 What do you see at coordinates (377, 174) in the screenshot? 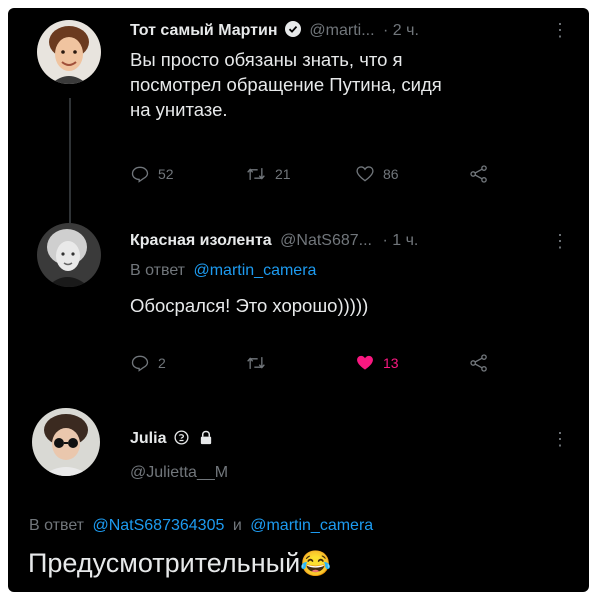
I see `like-button: 86` at bounding box center [377, 174].